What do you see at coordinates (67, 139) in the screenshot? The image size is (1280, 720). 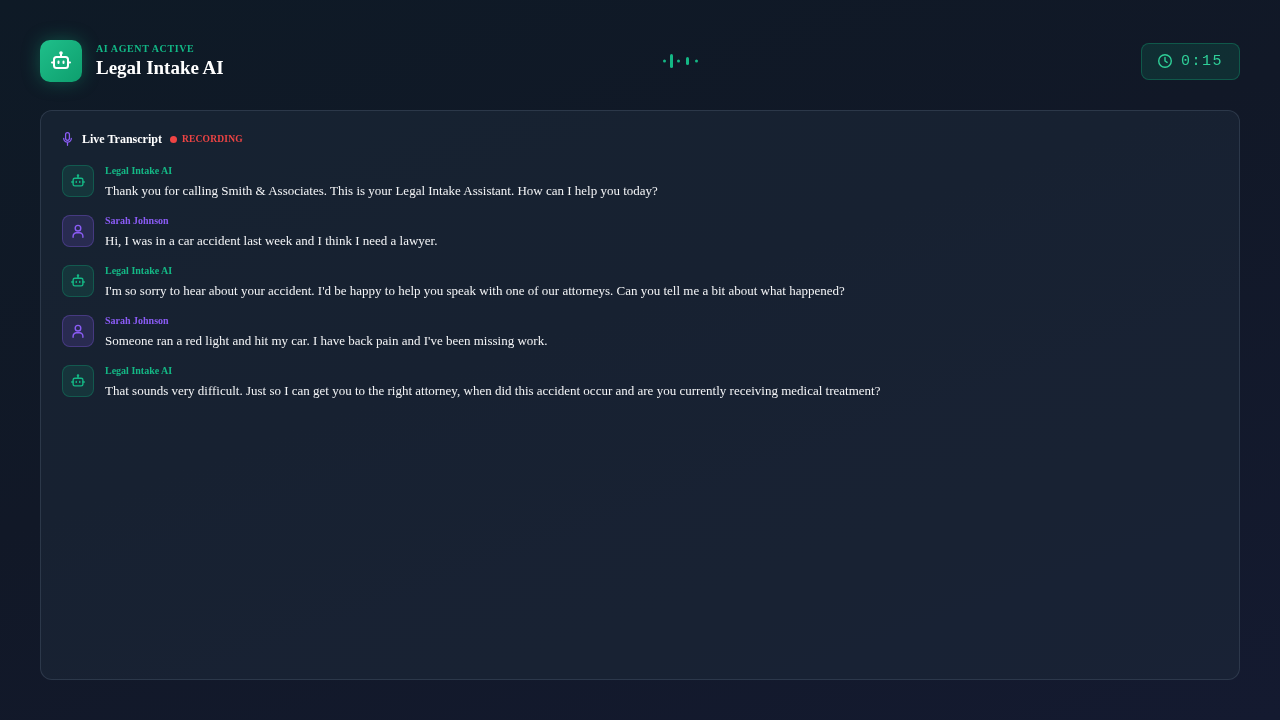 I see `microphone-icon` at bounding box center [67, 139].